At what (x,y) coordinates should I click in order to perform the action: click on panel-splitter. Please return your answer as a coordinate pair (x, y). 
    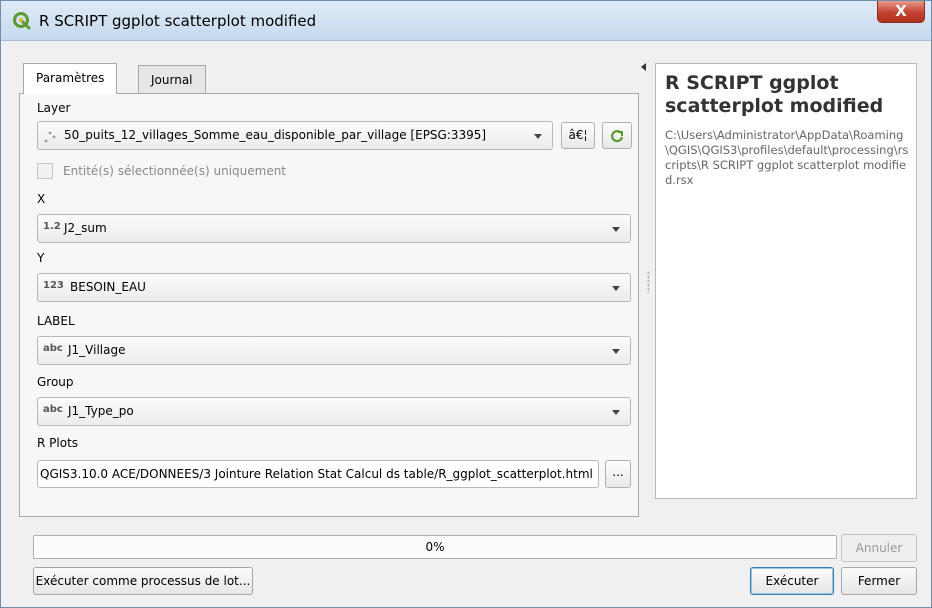
    Looking at the image, I should click on (648, 282).